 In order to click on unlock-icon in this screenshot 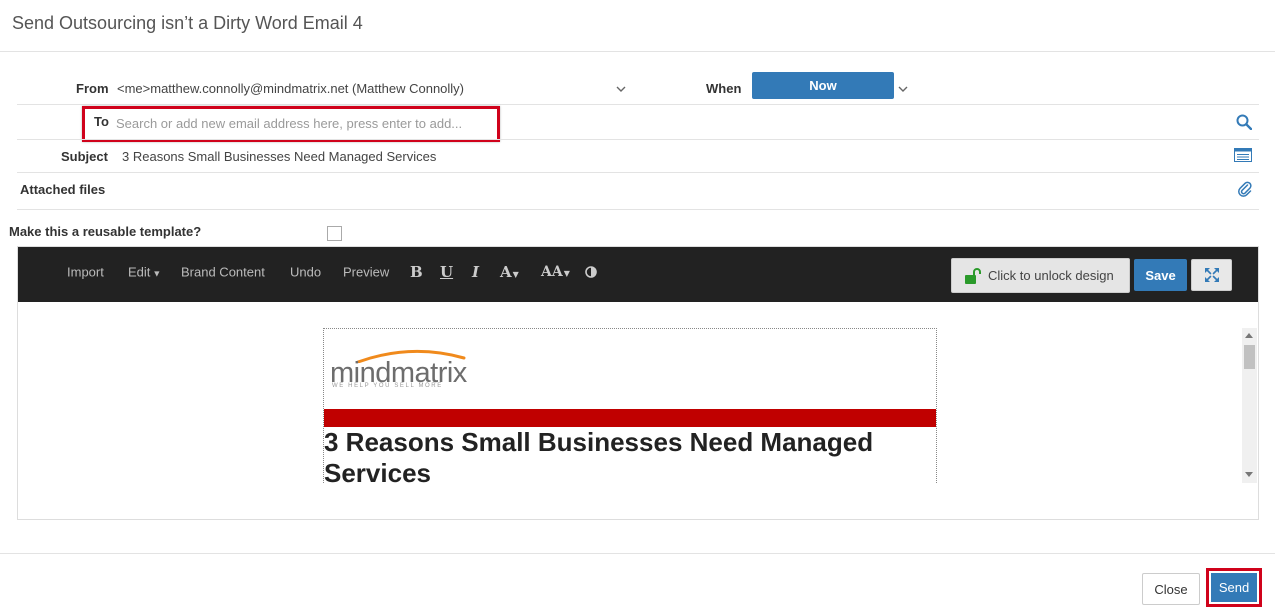, I will do `click(973, 275)`.